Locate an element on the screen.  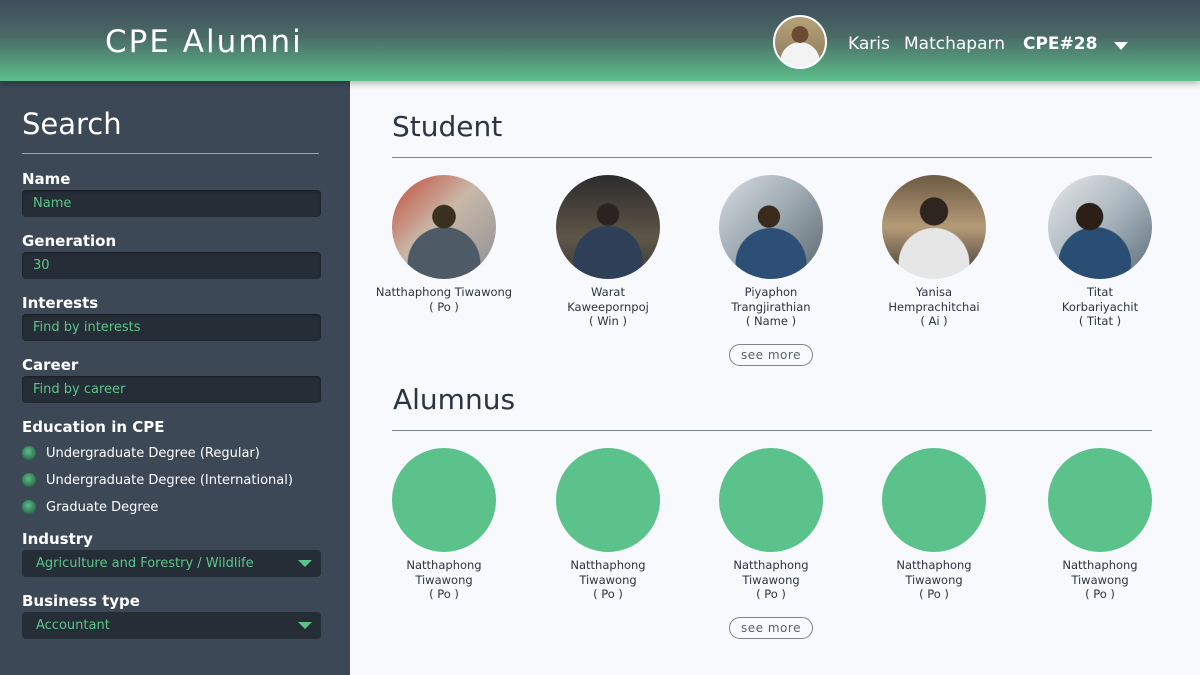
student-nickname: ( Ai ) is located at coordinates (934, 321).